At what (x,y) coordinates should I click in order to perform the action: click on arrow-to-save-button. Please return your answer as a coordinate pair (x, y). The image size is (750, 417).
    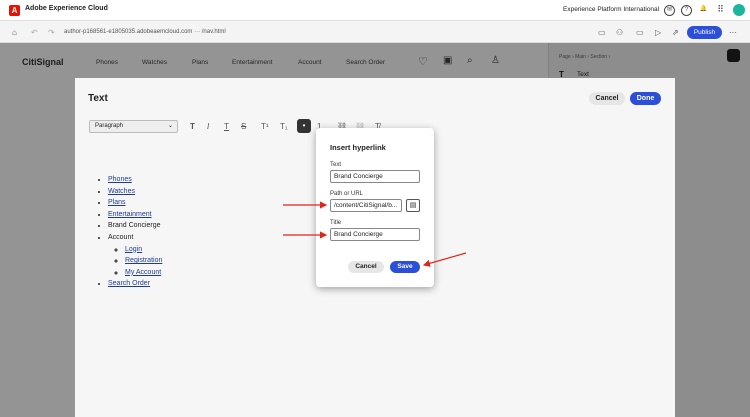
    Looking at the image, I should click on (444, 259).